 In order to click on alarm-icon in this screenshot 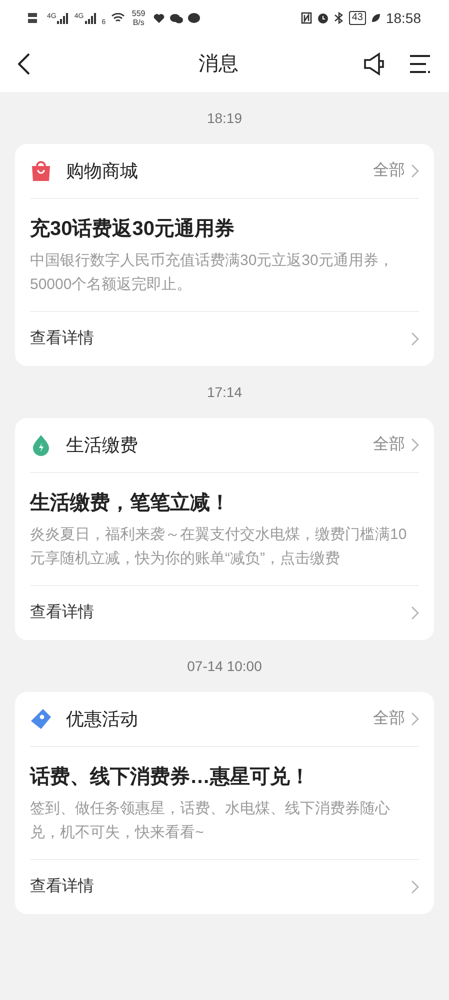, I will do `click(322, 18)`.